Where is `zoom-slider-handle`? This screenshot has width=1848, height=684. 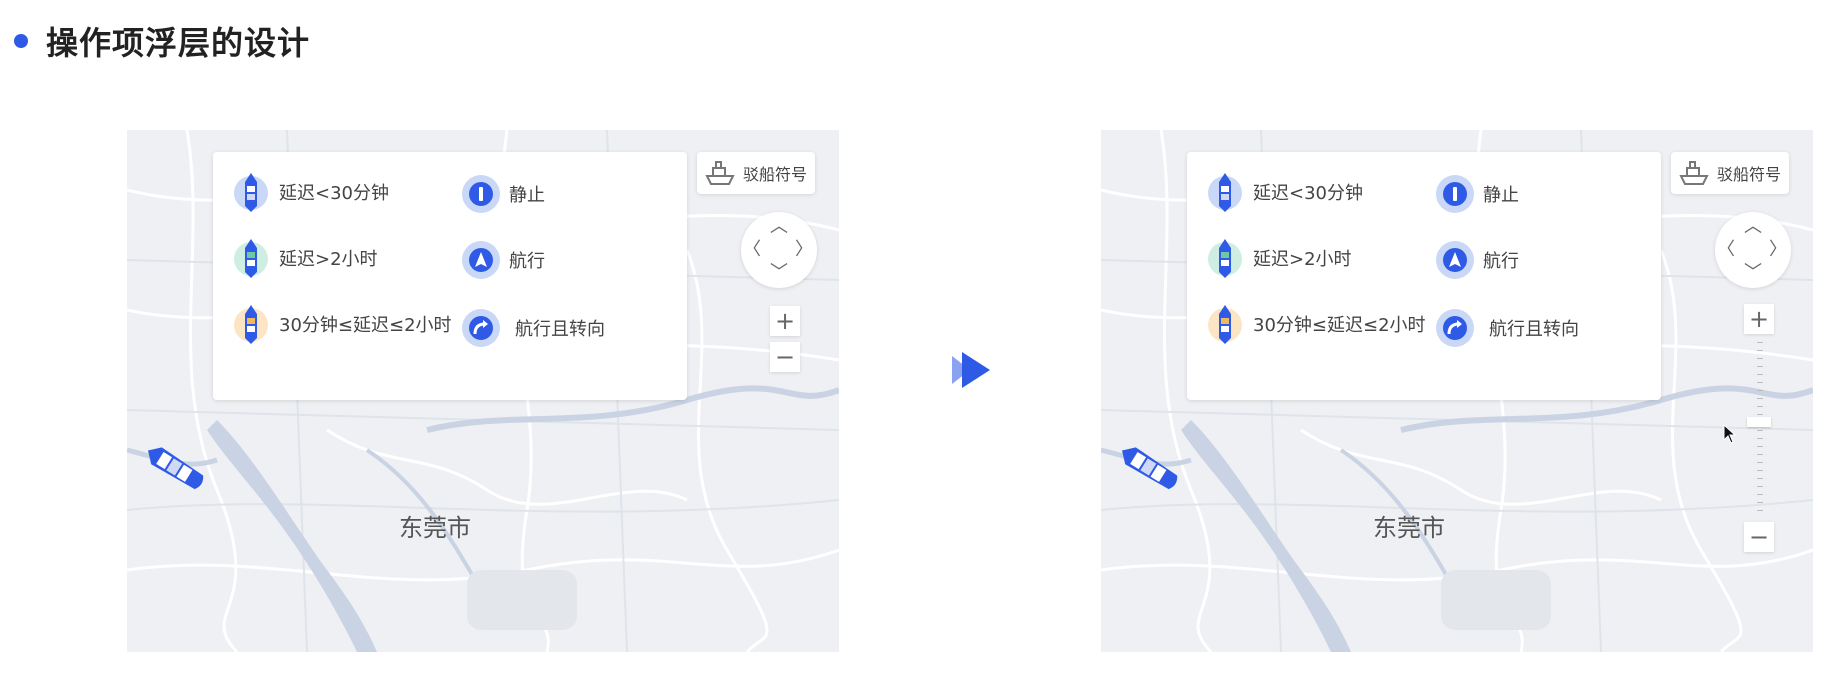 zoom-slider-handle is located at coordinates (1759, 422).